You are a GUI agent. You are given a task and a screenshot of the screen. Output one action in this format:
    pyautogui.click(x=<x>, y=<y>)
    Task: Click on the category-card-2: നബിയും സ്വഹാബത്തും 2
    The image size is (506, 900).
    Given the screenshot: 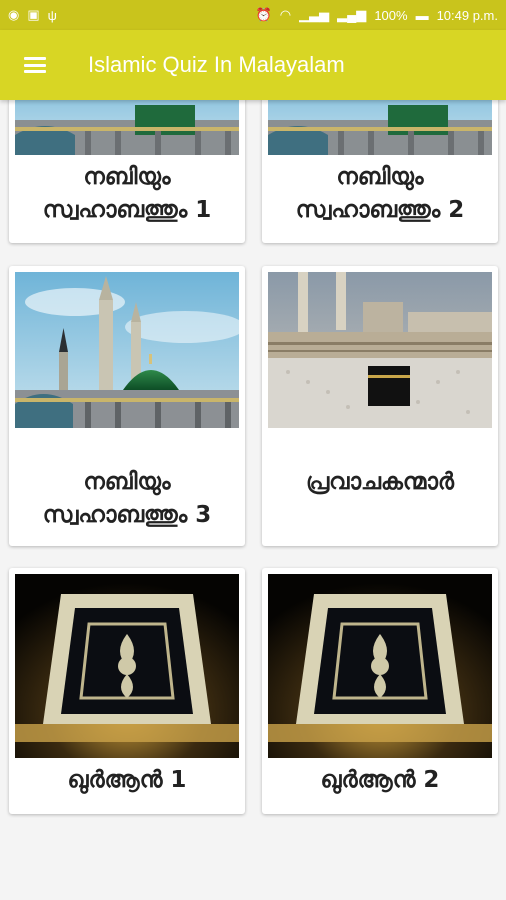 What is the action you would take?
    pyautogui.click(x=380, y=171)
    